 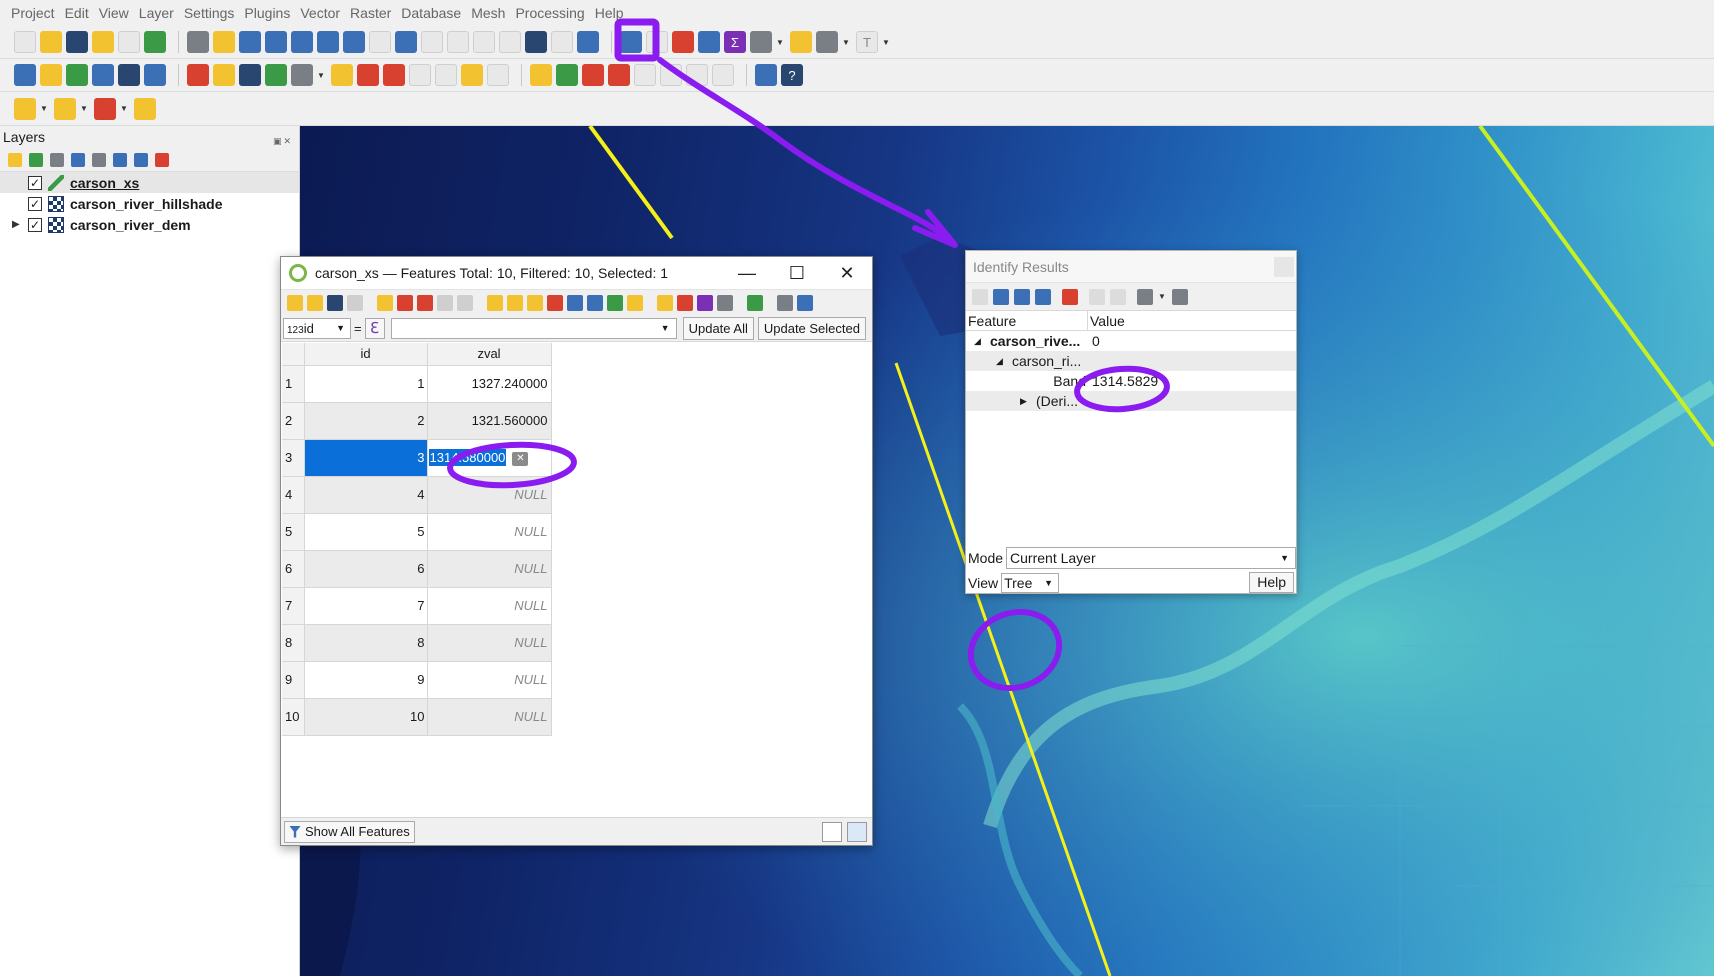 What do you see at coordinates (385, 302) in the screenshot?
I see `add-feature-icon` at bounding box center [385, 302].